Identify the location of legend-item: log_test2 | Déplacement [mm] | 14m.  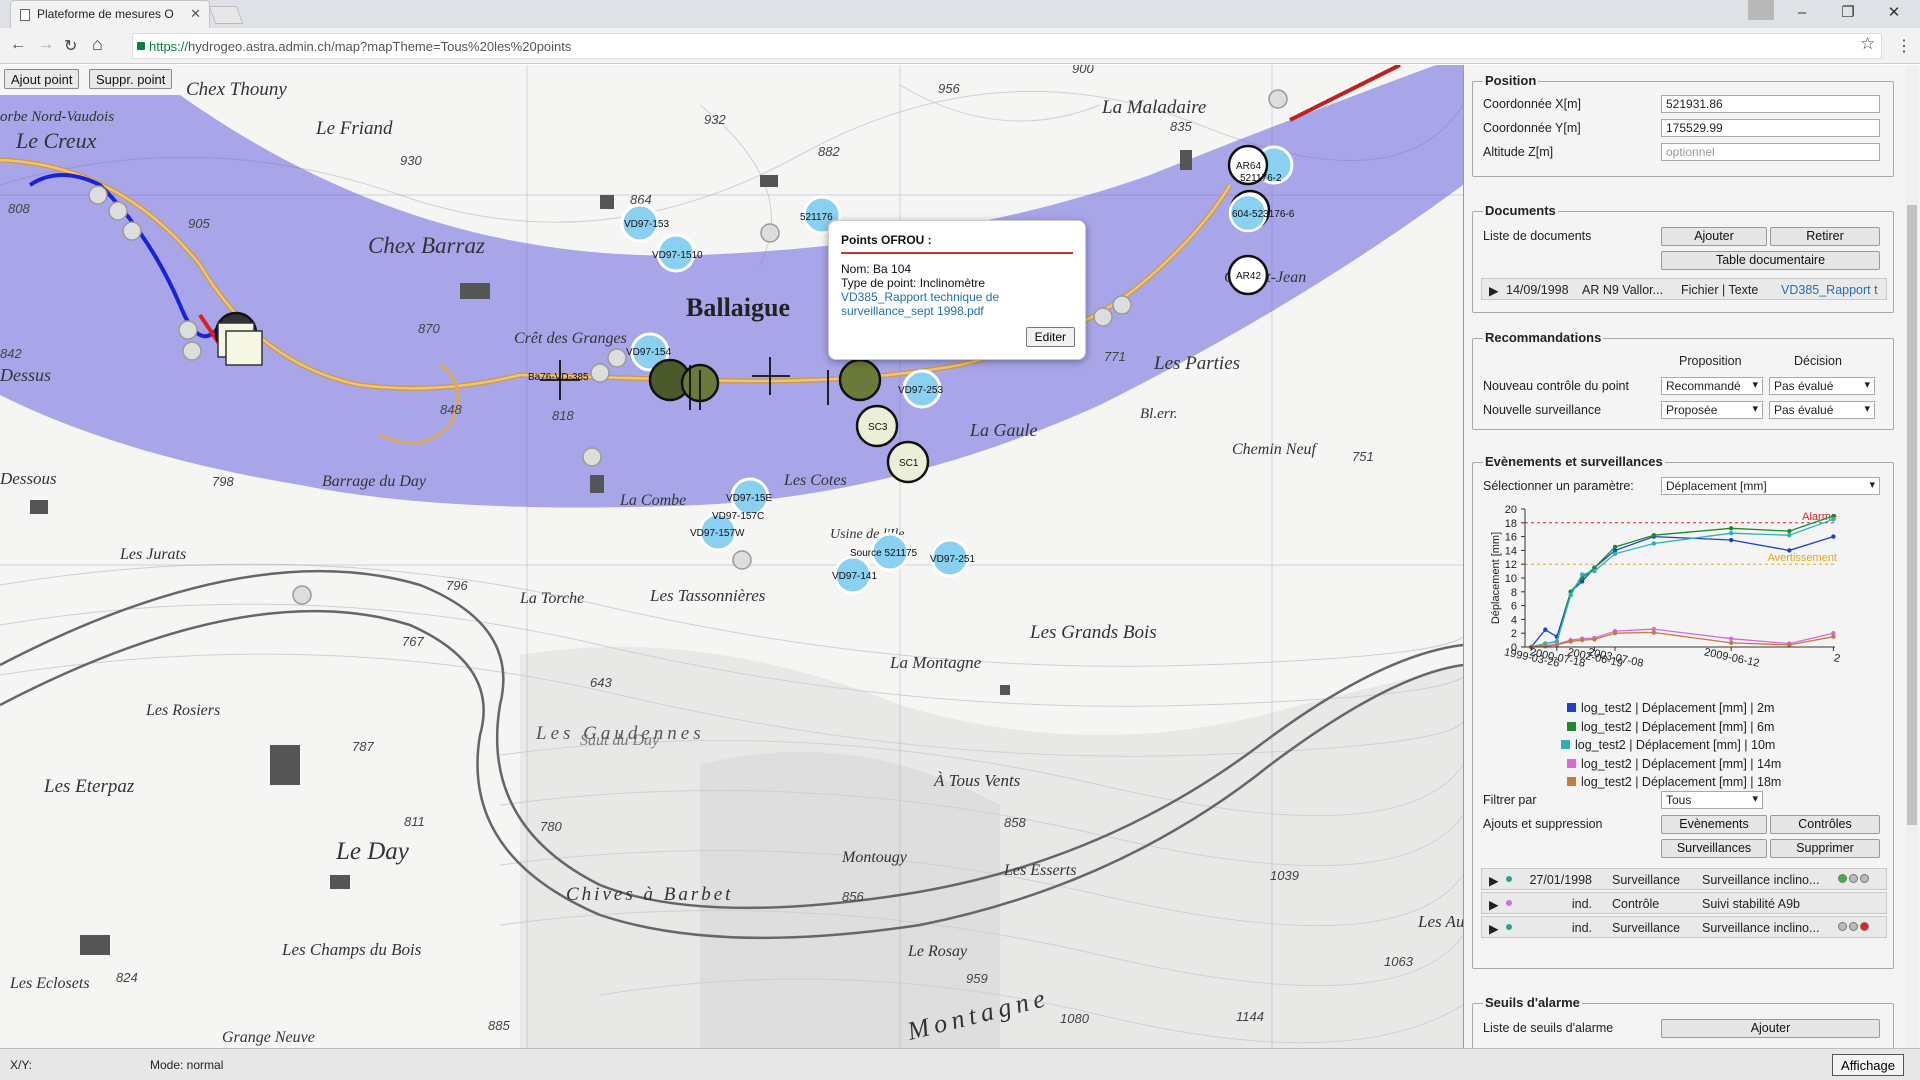
(1674, 764).